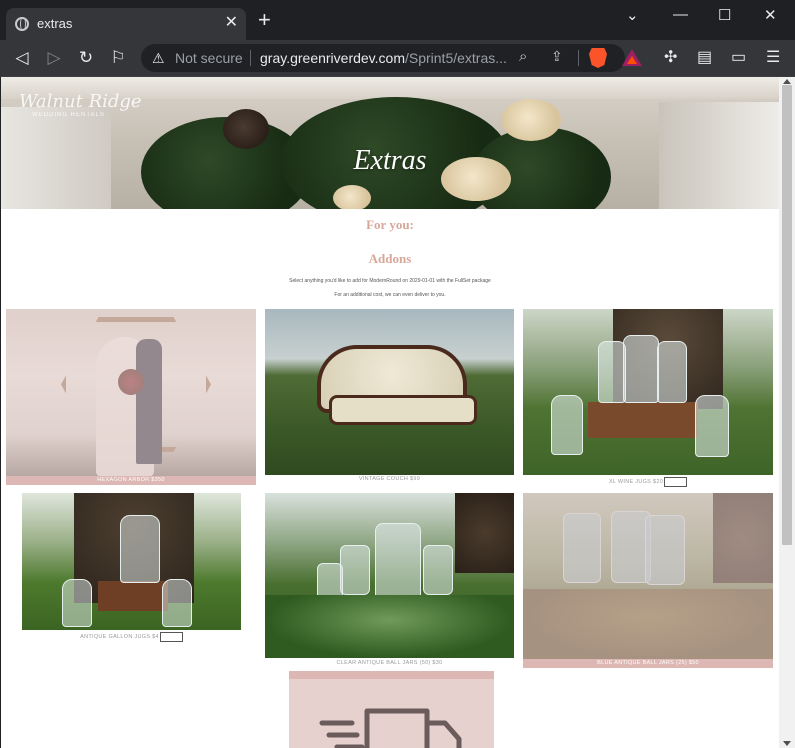 This screenshot has width=795, height=748. What do you see at coordinates (264, 20) in the screenshot?
I see `new-tab-icon: +` at bounding box center [264, 20].